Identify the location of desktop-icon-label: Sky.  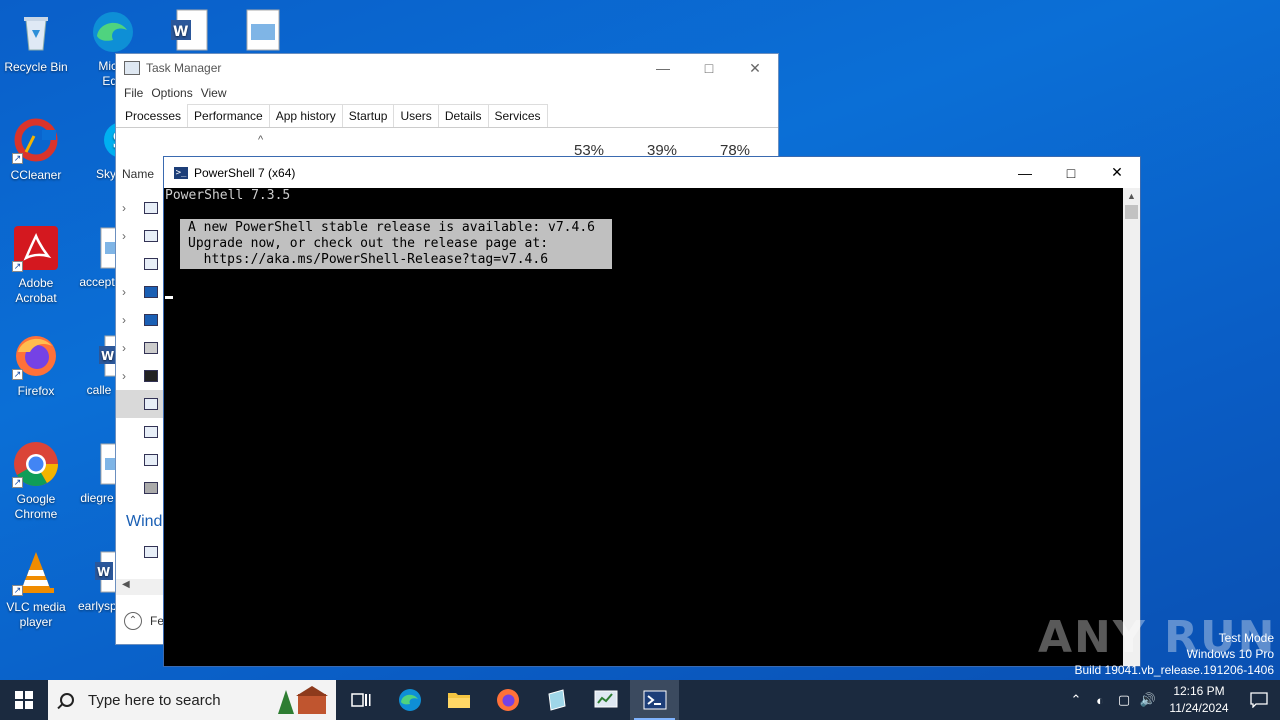
(106, 174).